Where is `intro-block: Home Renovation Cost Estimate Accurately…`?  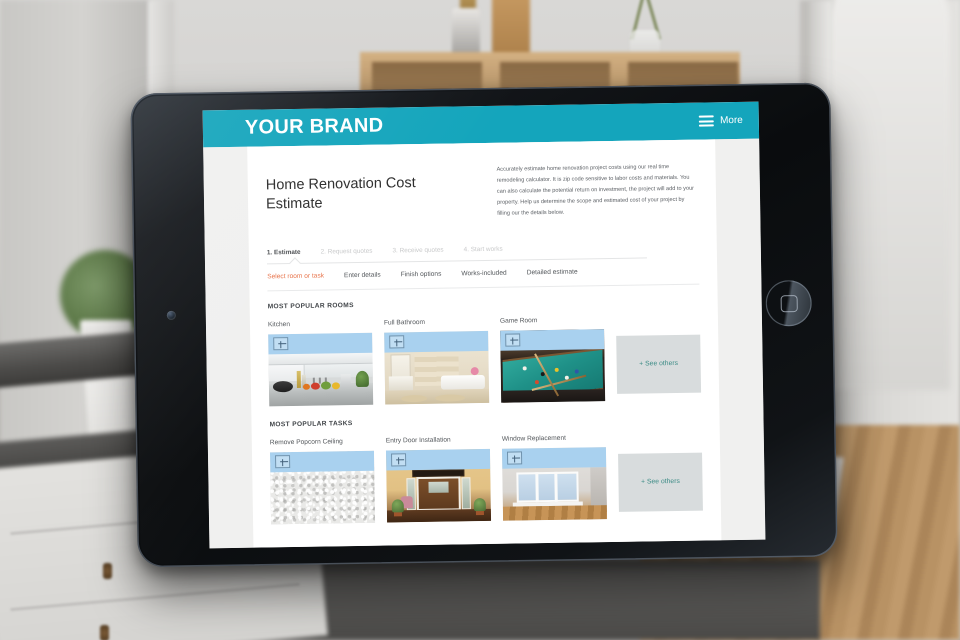 intro-block: Home Renovation Cost Estimate Accurately… is located at coordinates (481, 190).